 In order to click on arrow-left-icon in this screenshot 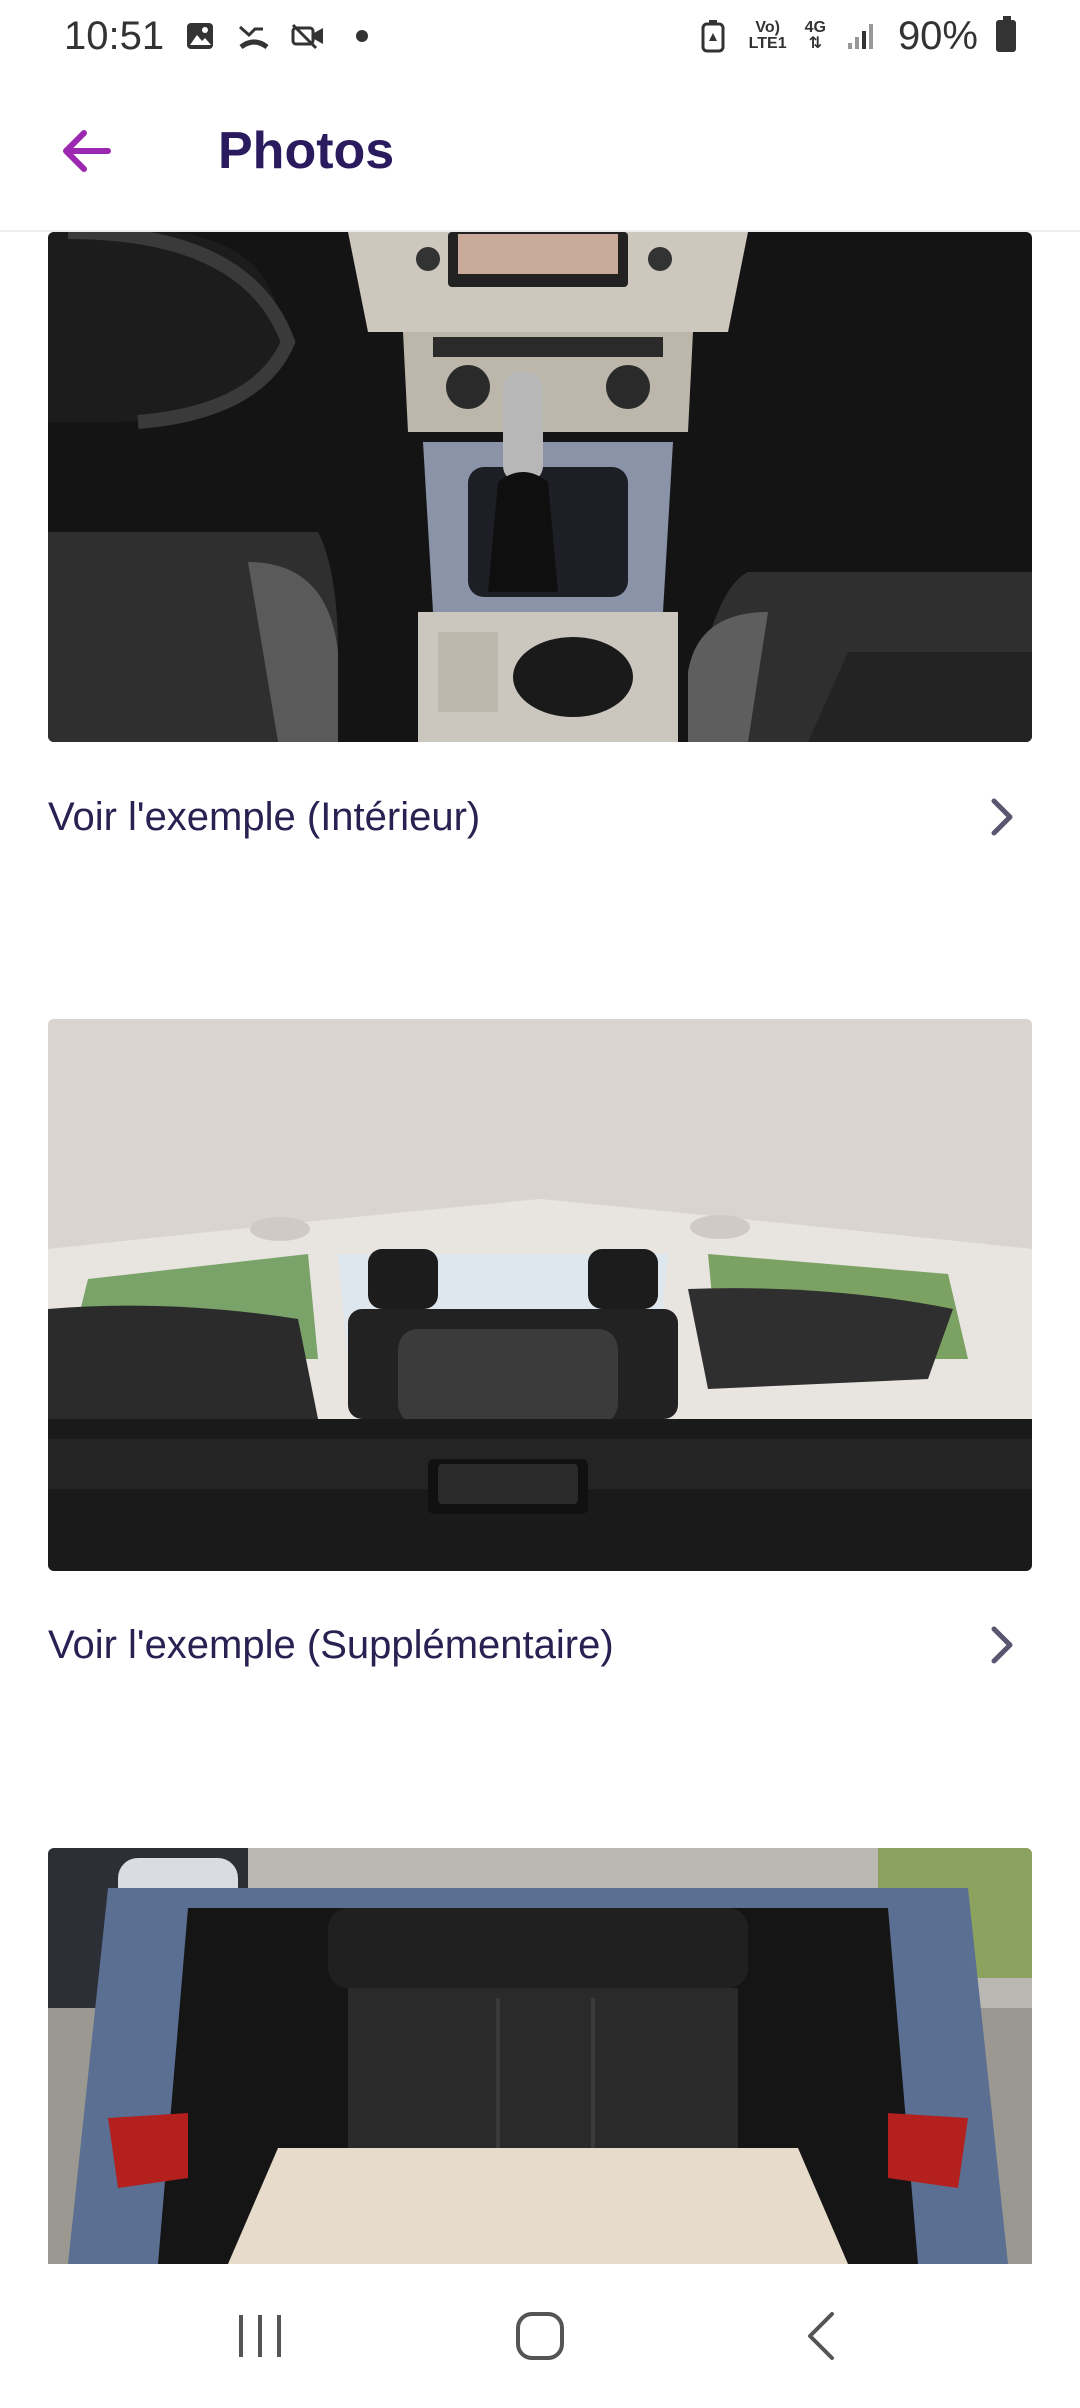, I will do `click(87, 151)`.